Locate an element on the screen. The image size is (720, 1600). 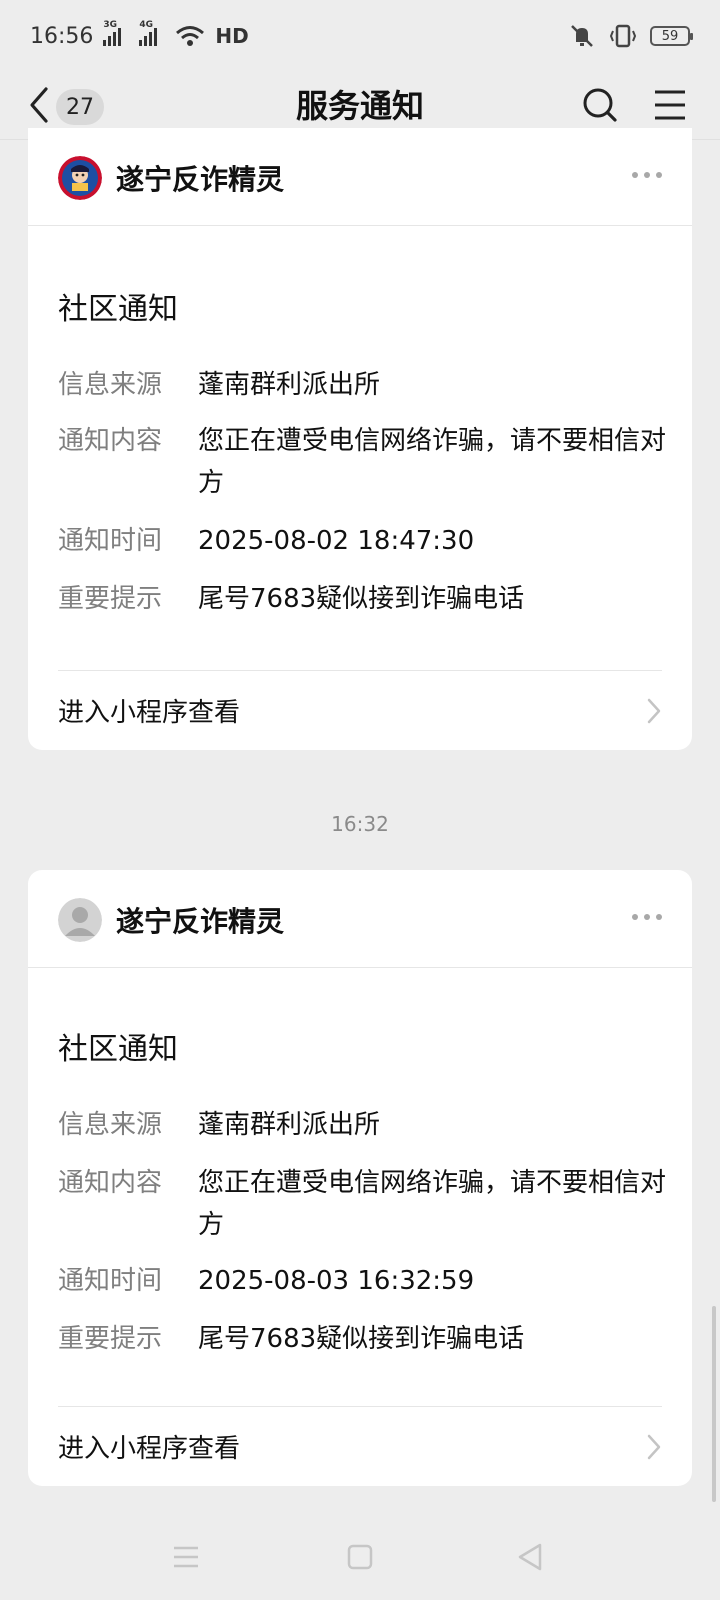
home-button is located at coordinates (360, 1559).